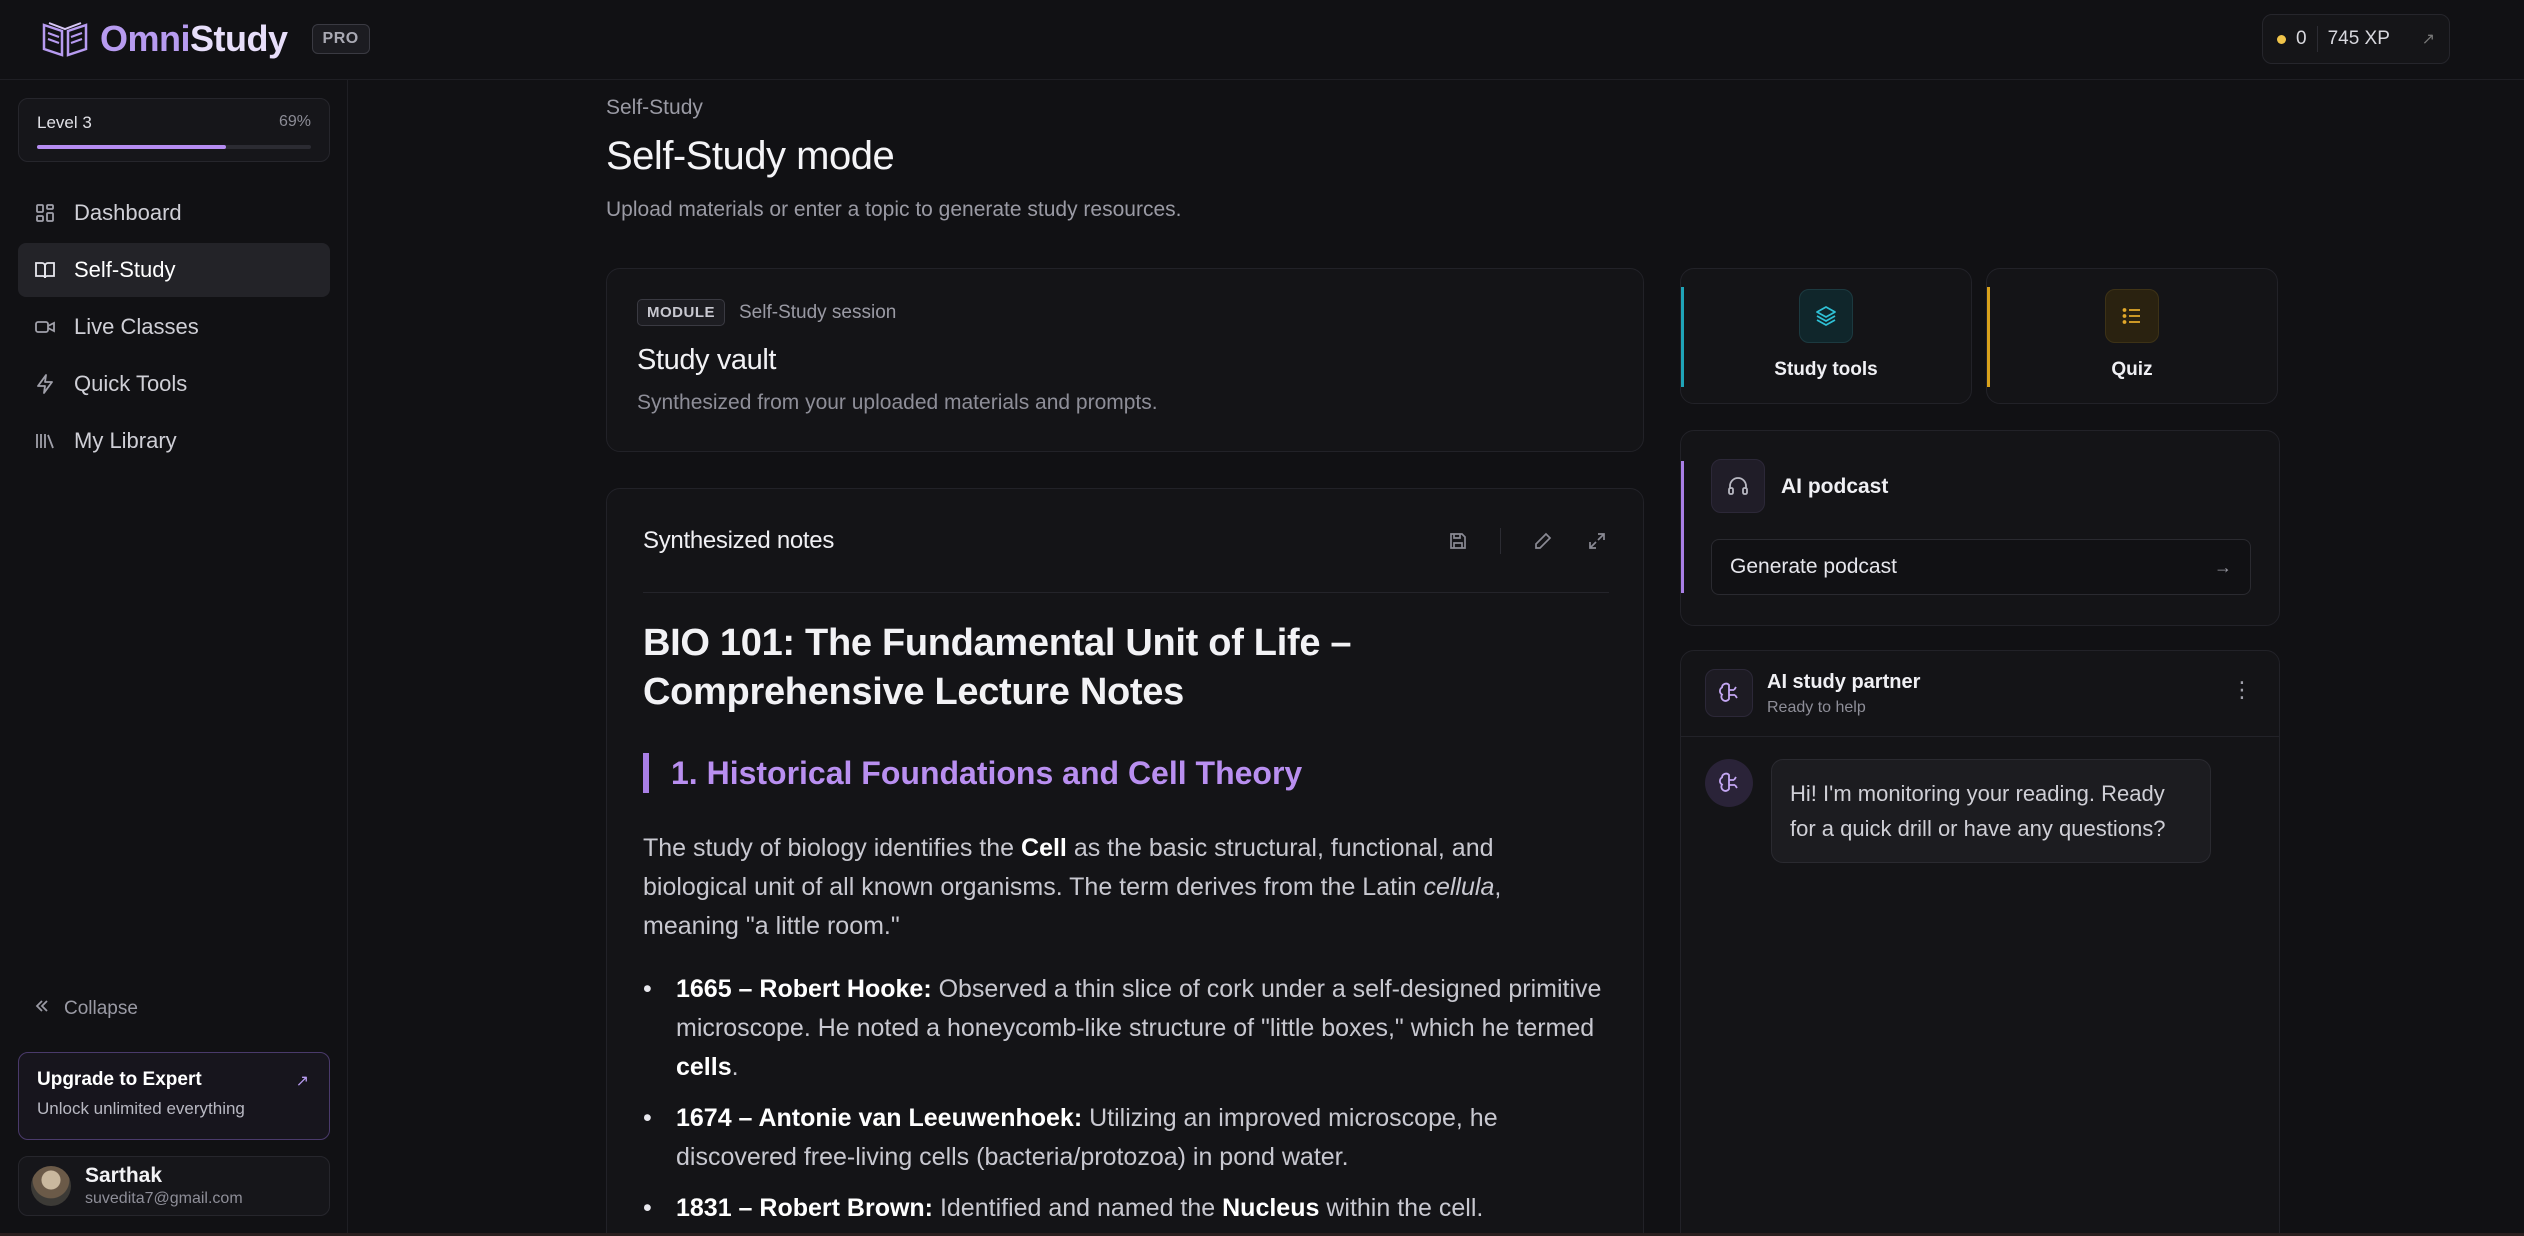 The image size is (2524, 1236). Describe the element at coordinates (294, 121) in the screenshot. I see `level-percent: 69%` at that location.